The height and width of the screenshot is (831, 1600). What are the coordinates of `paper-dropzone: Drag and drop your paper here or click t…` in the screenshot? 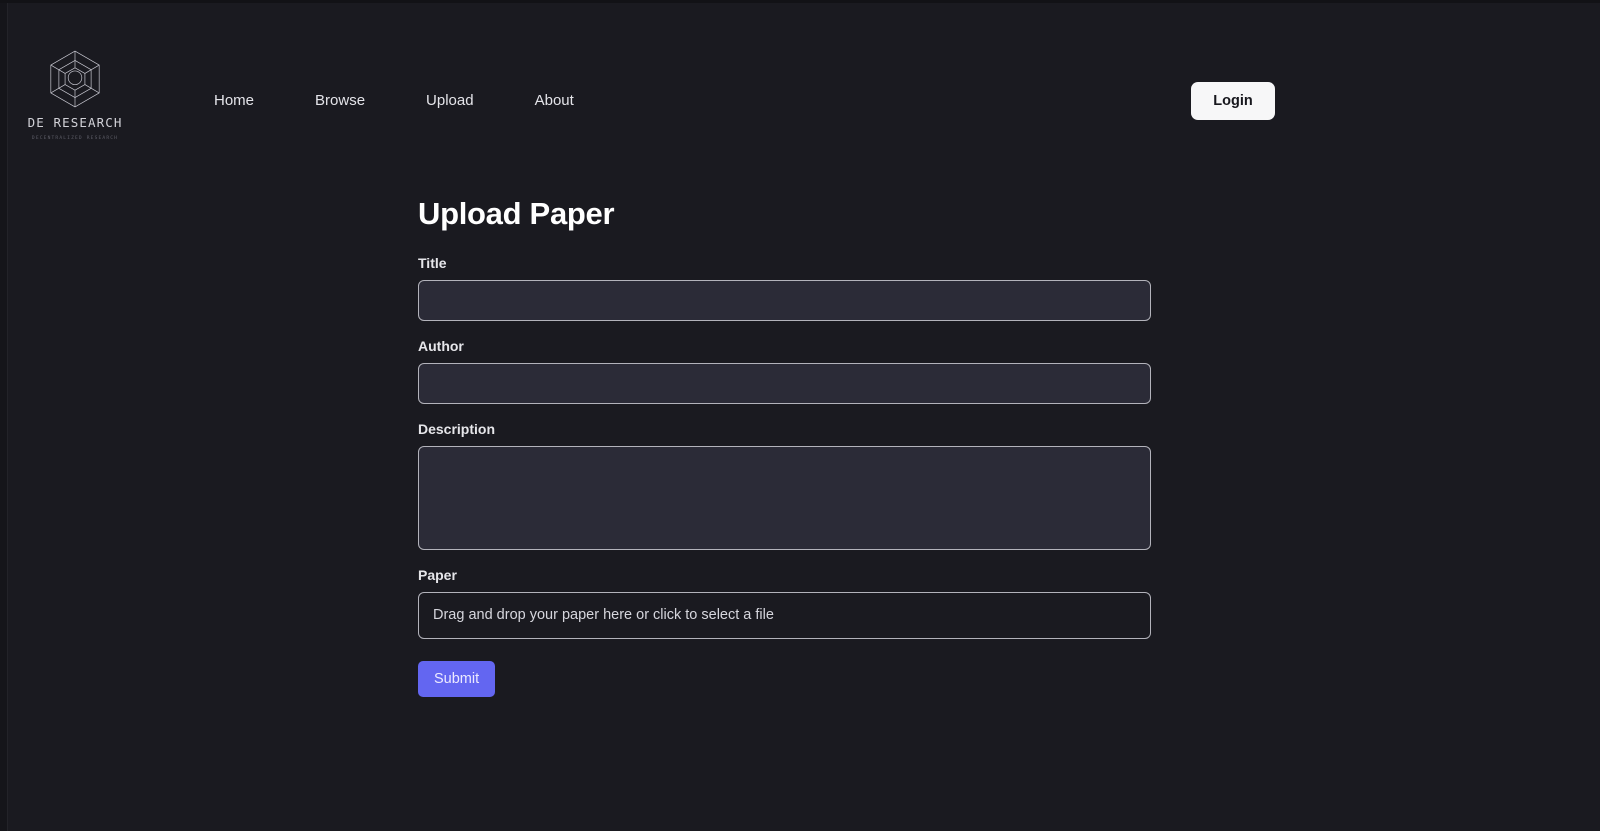 It's located at (784, 616).